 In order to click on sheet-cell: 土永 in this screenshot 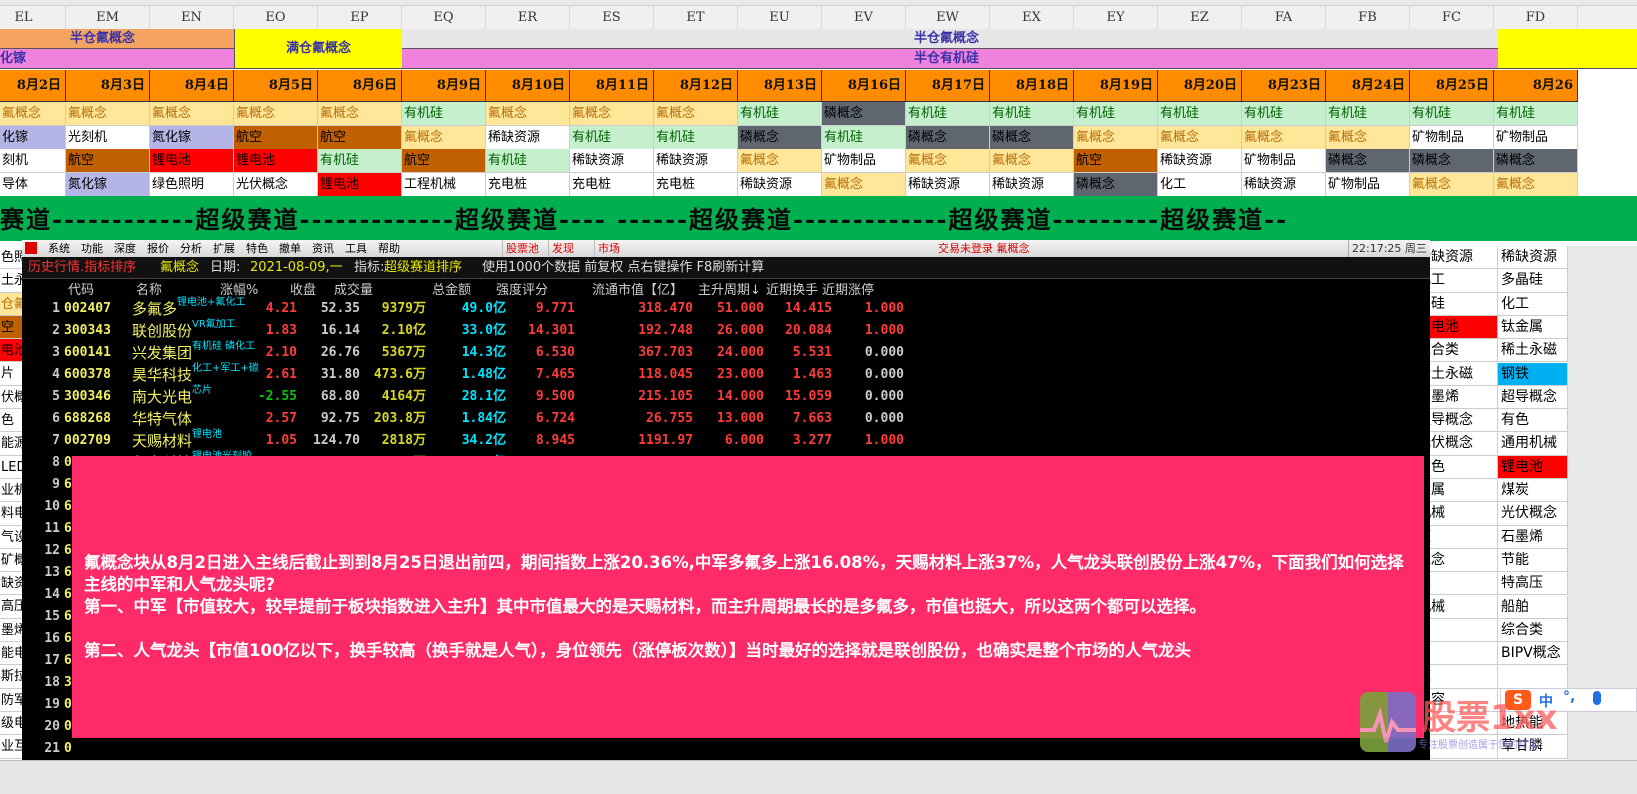, I will do `click(11, 281)`.